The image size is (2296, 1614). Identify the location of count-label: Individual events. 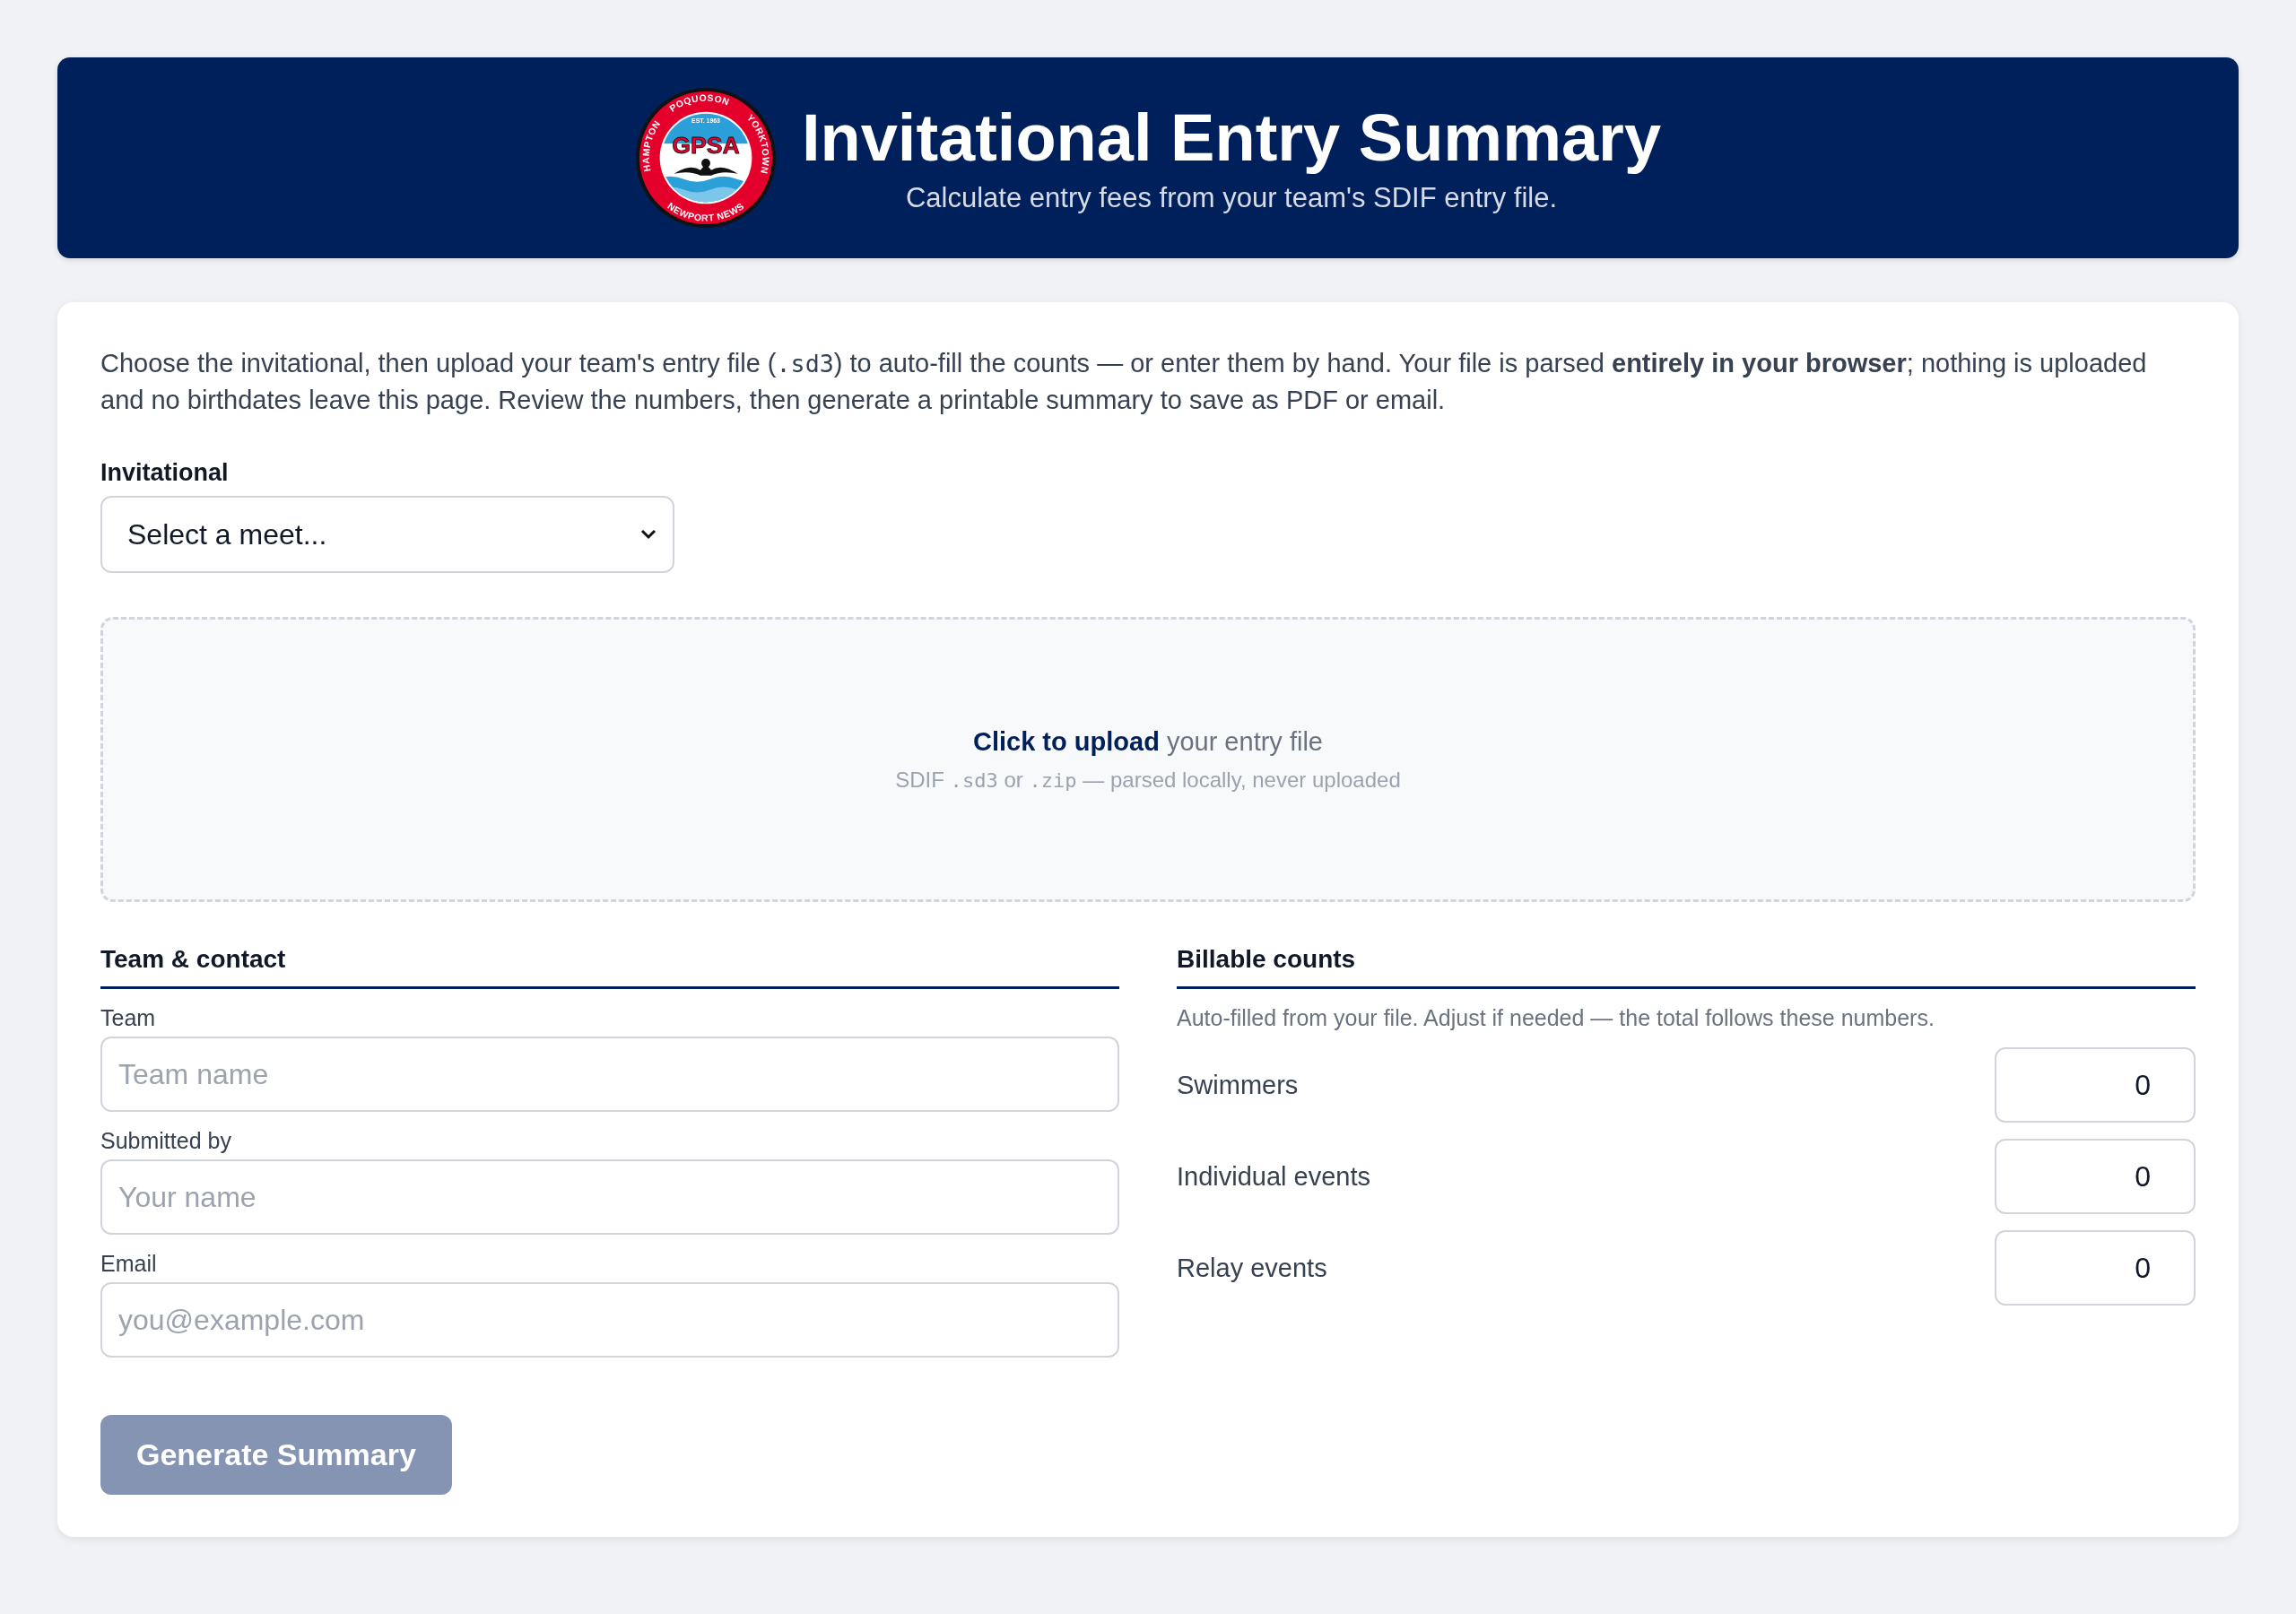
(1274, 1176).